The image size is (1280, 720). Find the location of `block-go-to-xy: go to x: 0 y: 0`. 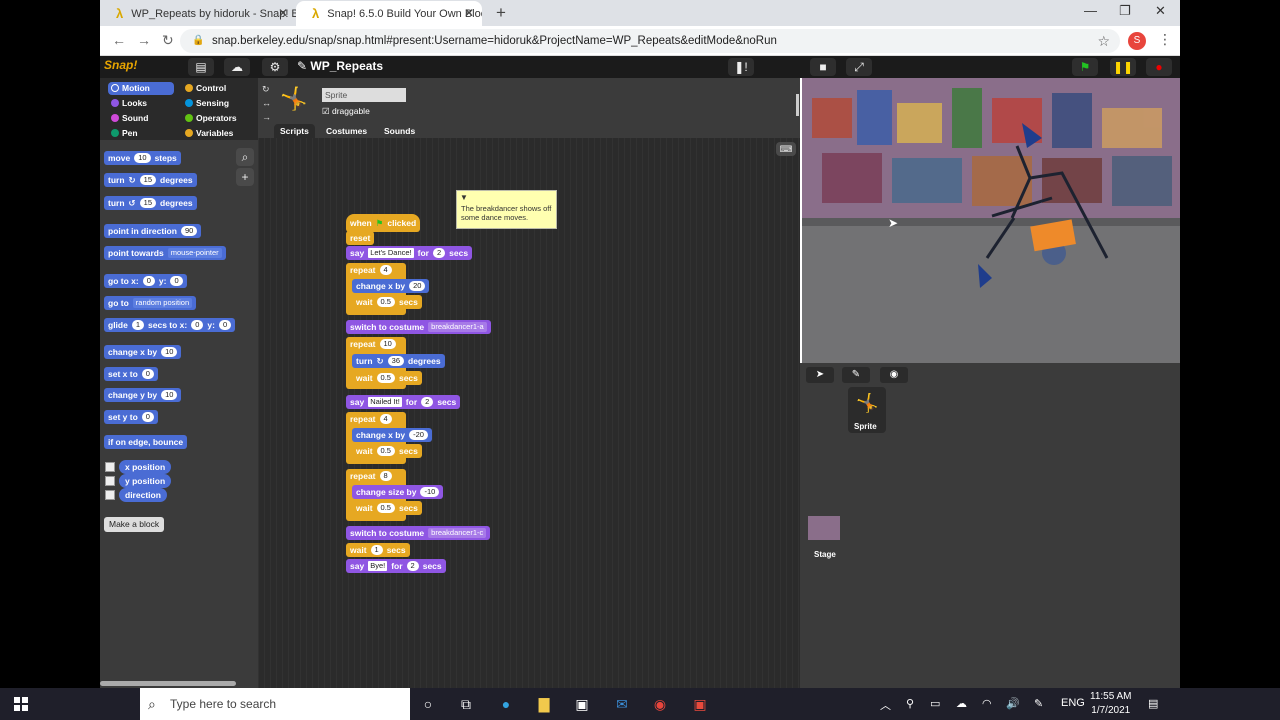

block-go-to-xy: go to x: 0 y: 0 is located at coordinates (145, 281).